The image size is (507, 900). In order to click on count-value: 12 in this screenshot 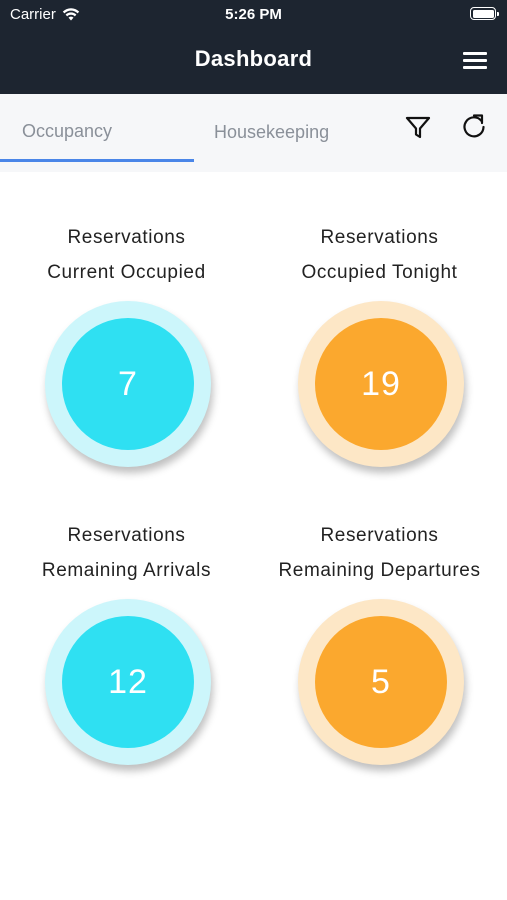, I will do `click(128, 682)`.